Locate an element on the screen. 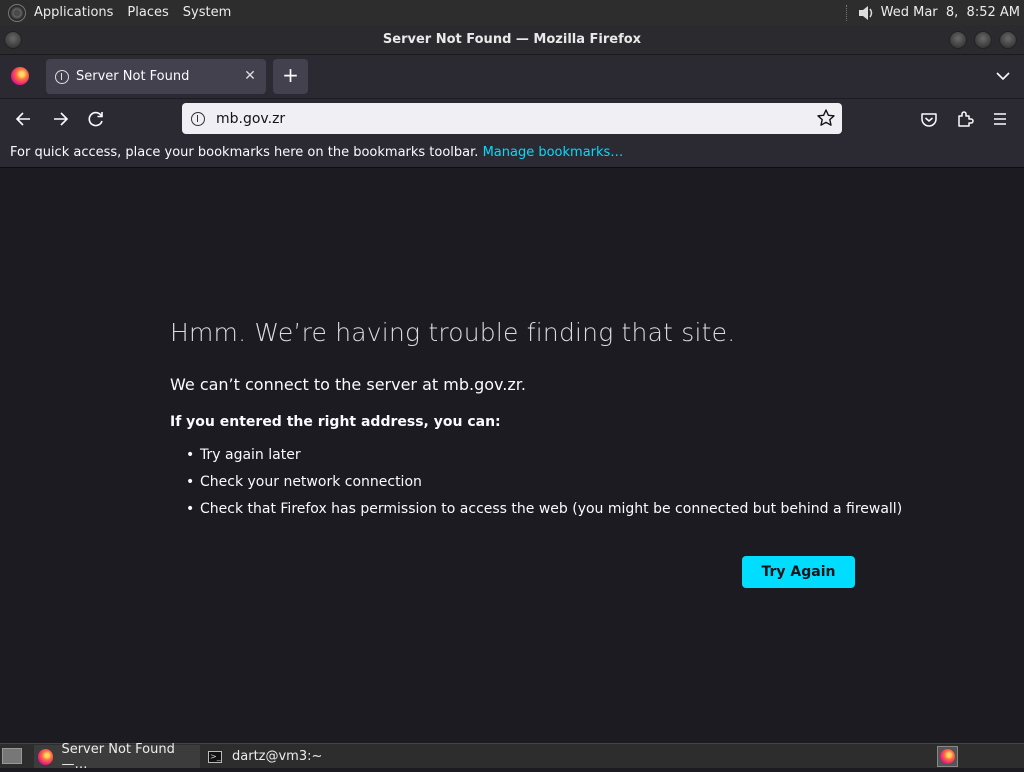 Image resolution: width=1024 pixels, height=772 pixels. panel-separator is located at coordinates (847, 12).